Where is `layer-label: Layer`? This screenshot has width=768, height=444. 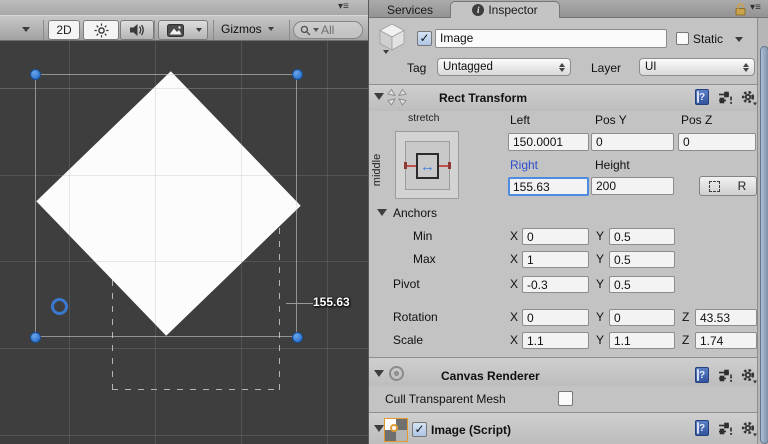
layer-label: Layer is located at coordinates (606, 68).